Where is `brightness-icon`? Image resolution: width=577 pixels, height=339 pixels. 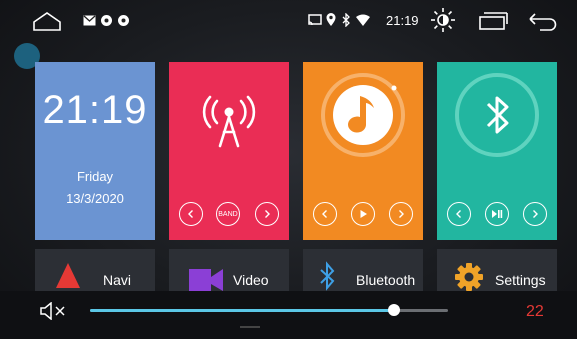
brightness-icon is located at coordinates (443, 20).